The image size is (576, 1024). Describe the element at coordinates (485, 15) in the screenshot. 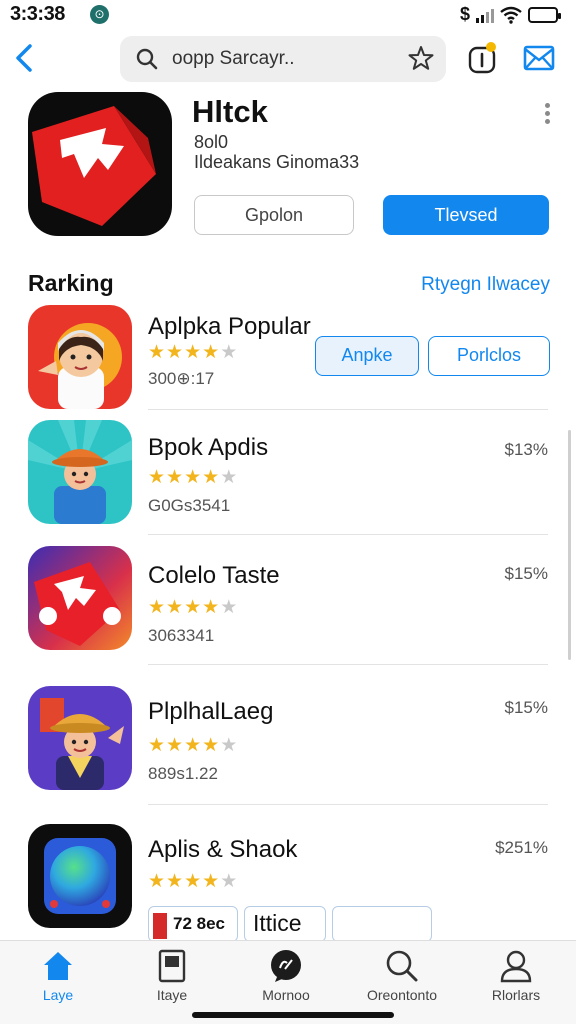

I see `signal-icon` at that location.